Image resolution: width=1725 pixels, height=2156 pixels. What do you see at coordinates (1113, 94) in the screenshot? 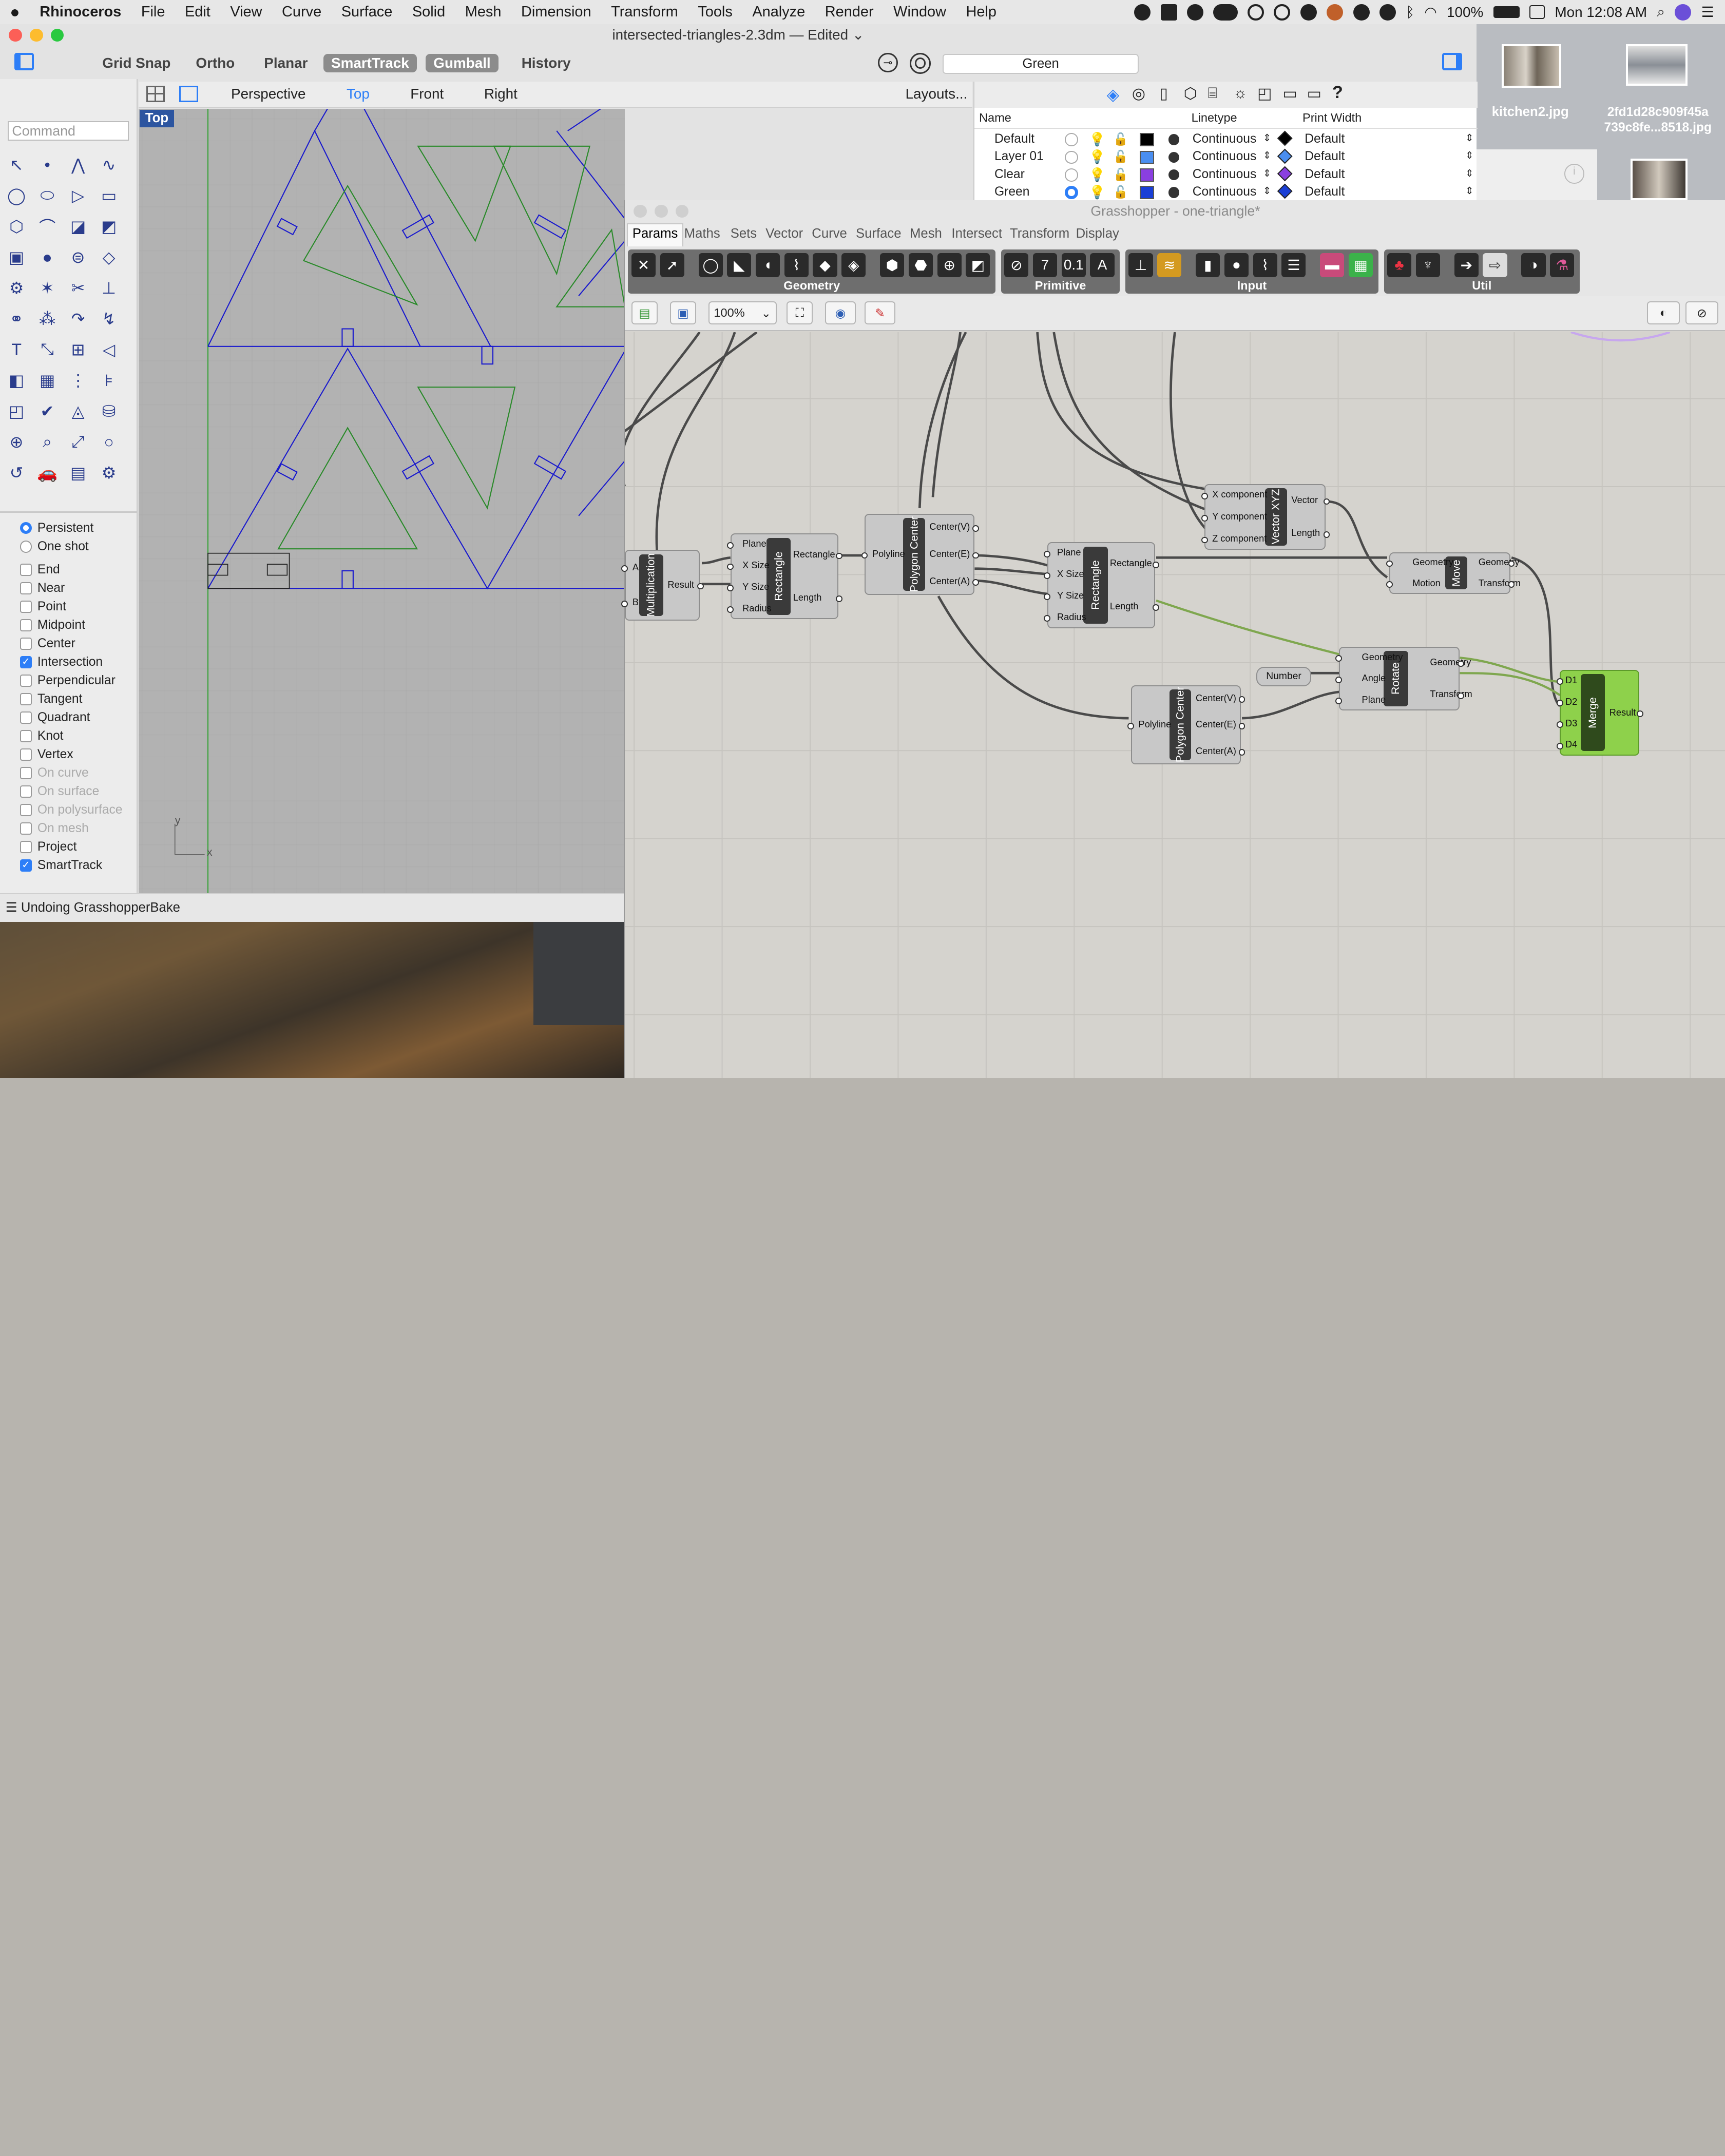
I see `layers-tab-icon: ◈` at bounding box center [1113, 94].